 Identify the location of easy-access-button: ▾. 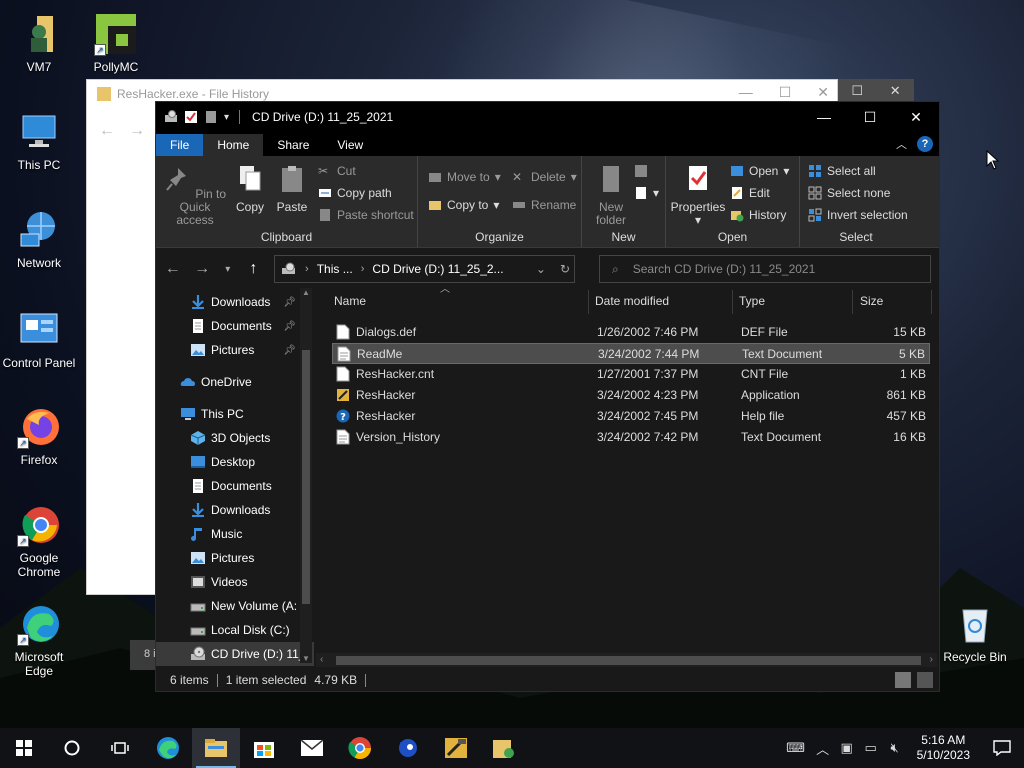
(646, 193).